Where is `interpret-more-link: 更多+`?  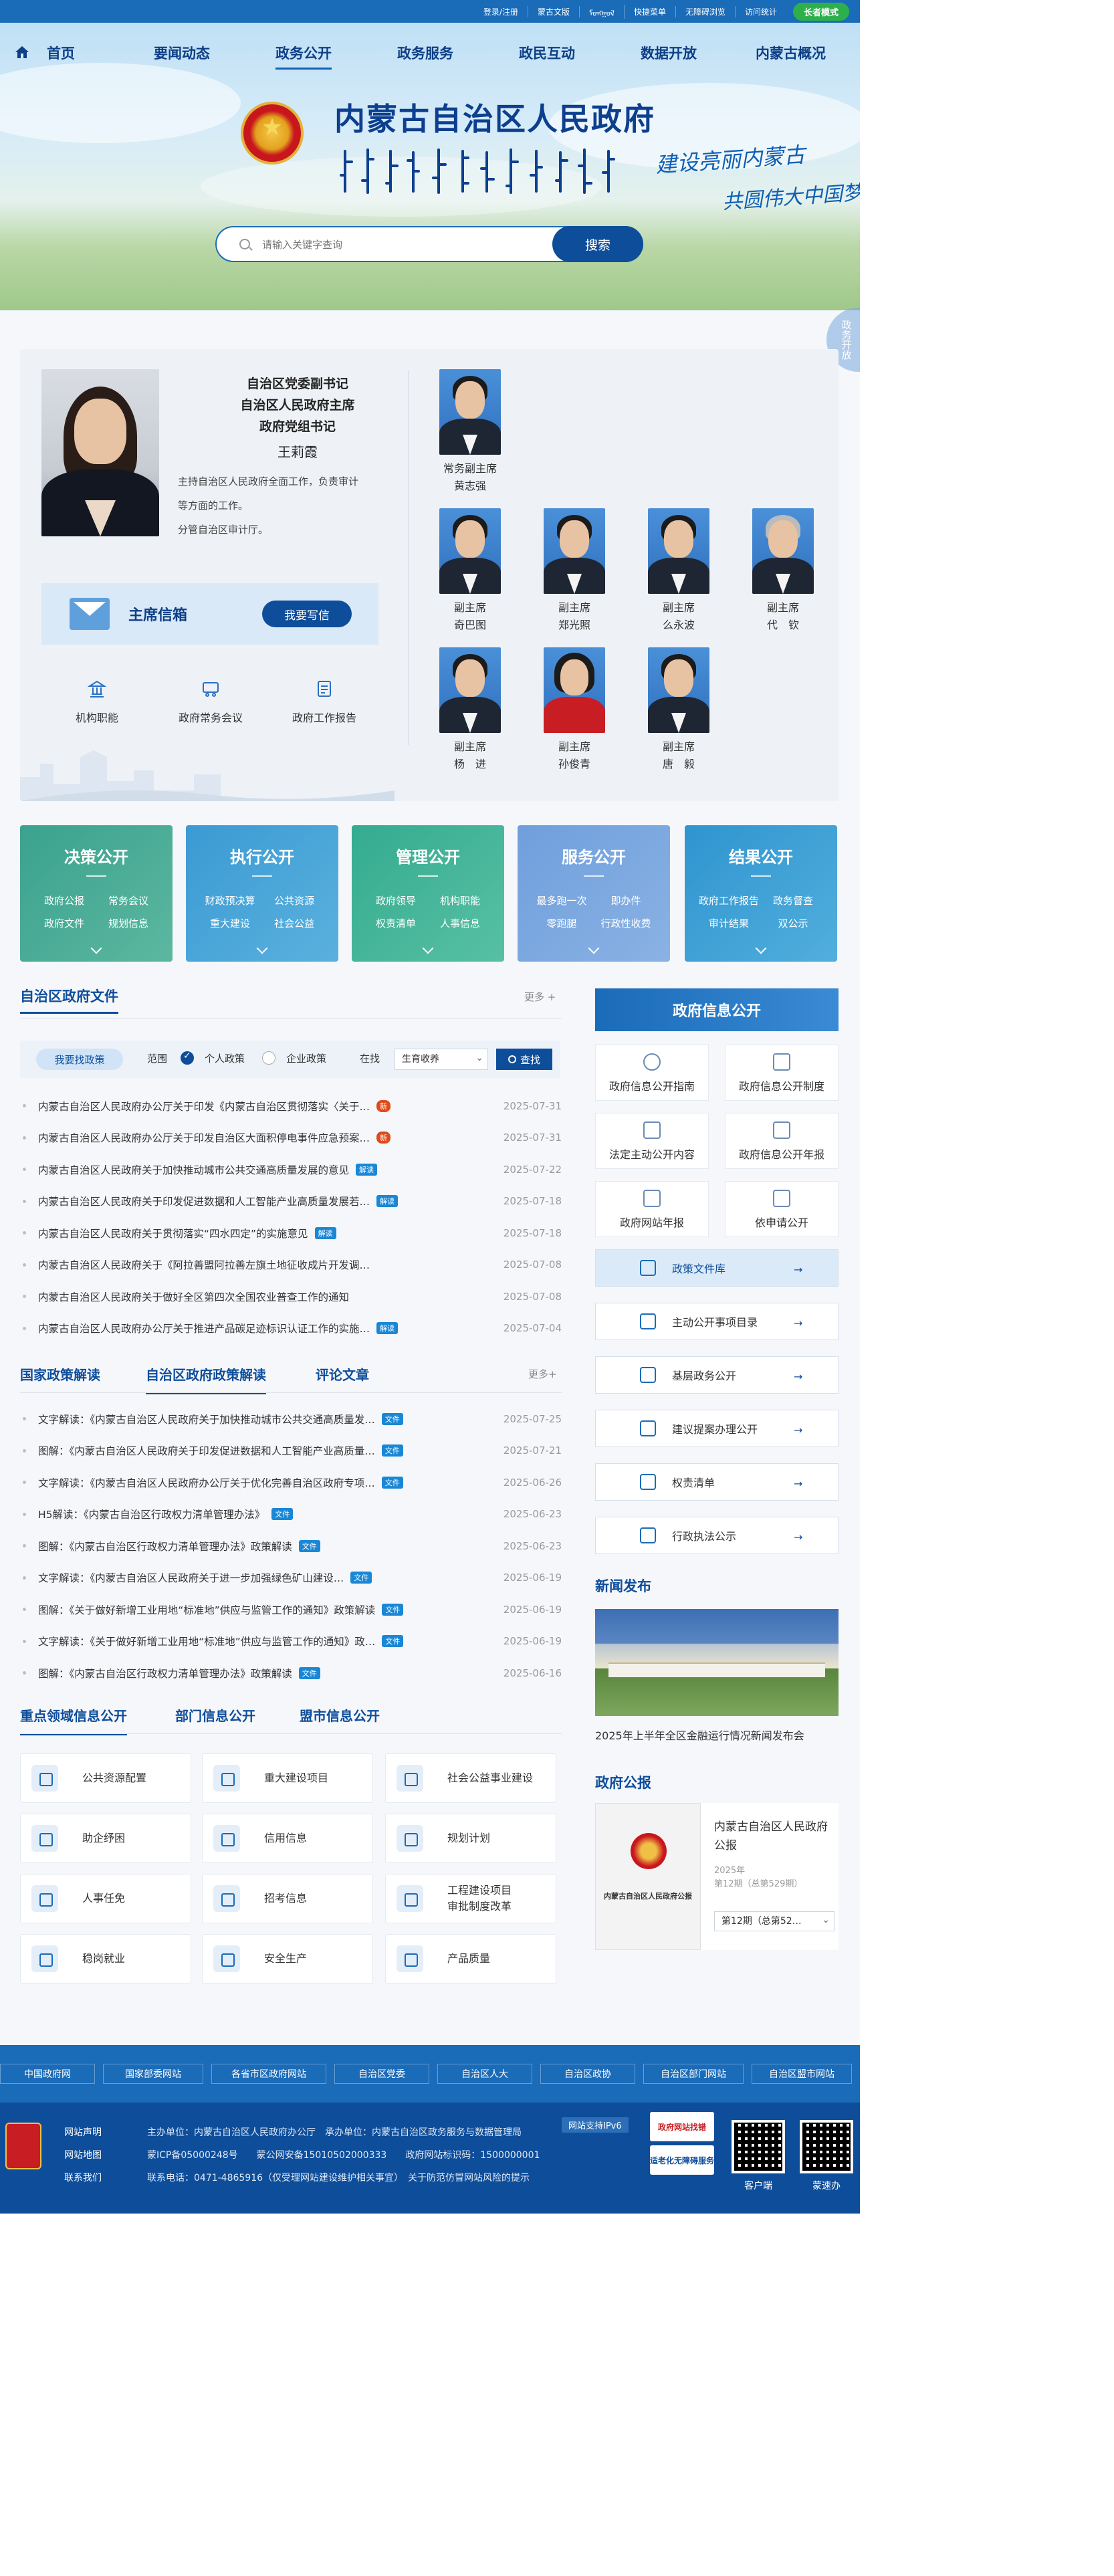
interpret-more-link: 更多+ is located at coordinates (542, 1374).